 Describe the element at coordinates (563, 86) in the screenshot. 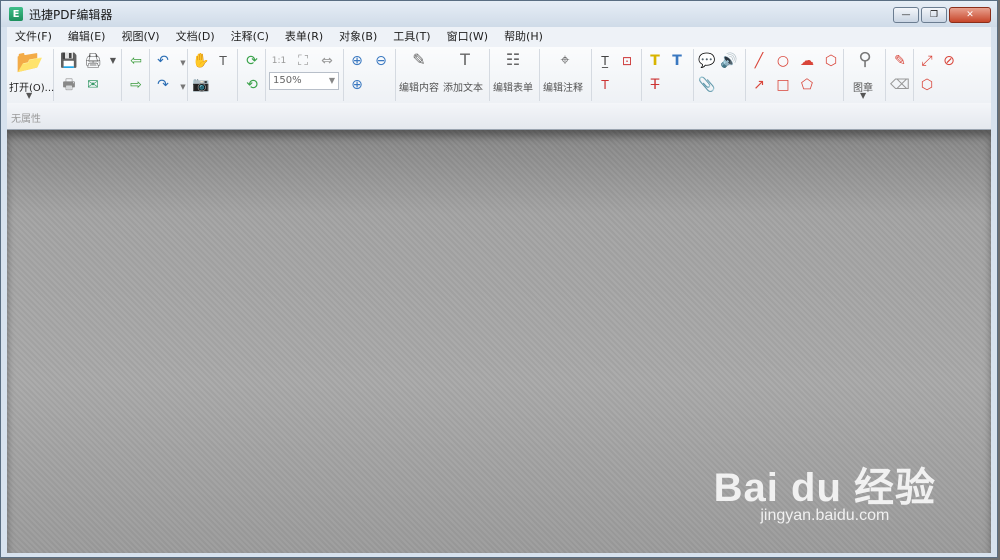

I see `edit-annotation-button: 编辑注释` at that location.